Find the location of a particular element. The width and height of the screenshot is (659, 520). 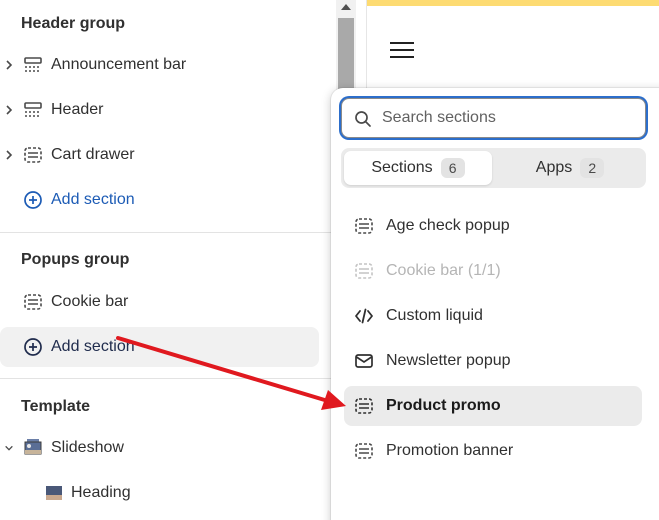

tab-apps: Apps 2 is located at coordinates (570, 168).